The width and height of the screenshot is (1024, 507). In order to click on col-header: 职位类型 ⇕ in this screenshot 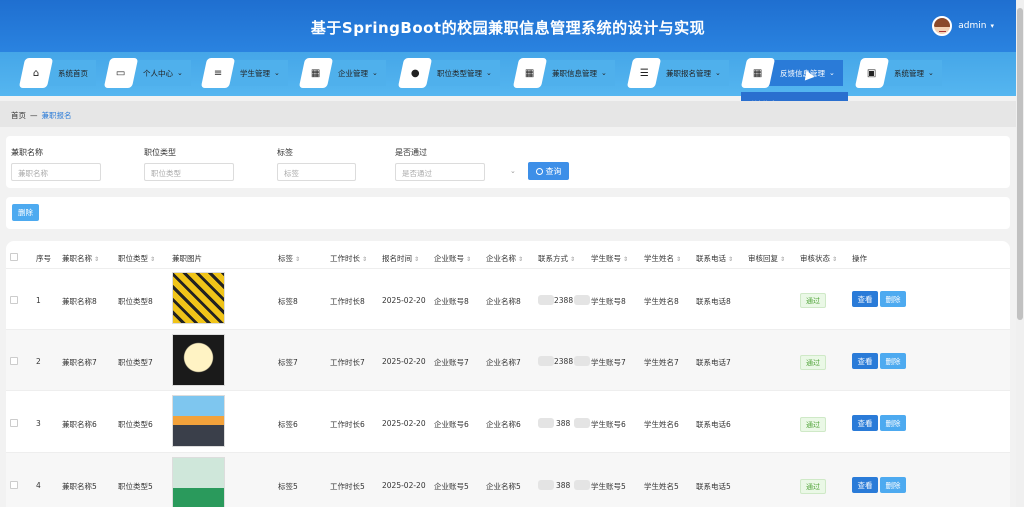, I will do `click(136, 258)`.